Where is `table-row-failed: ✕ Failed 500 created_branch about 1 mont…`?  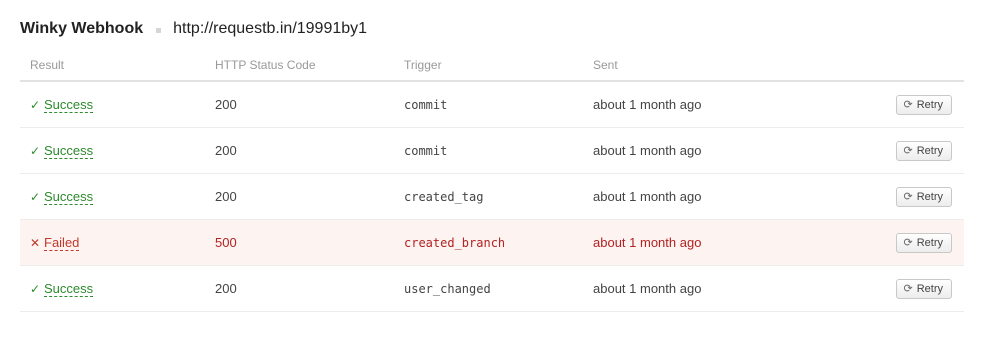 table-row-failed: ✕ Failed 500 created_branch about 1 mont… is located at coordinates (492, 243).